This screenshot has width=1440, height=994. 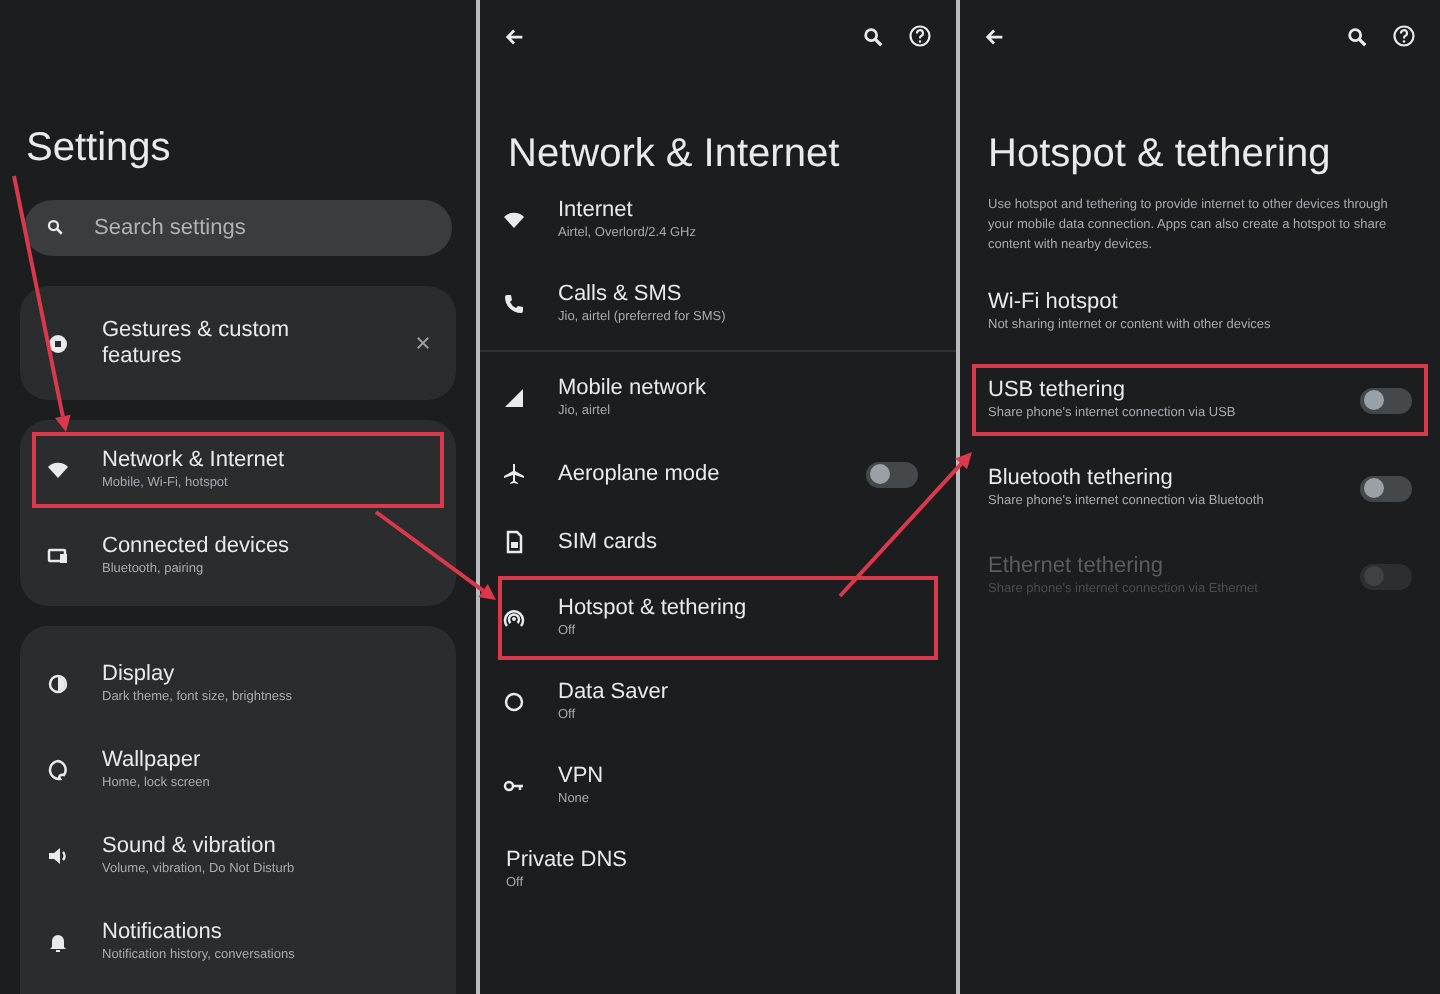 I want to click on settings-item: Gestures & custom features, so click(x=238, y=343).